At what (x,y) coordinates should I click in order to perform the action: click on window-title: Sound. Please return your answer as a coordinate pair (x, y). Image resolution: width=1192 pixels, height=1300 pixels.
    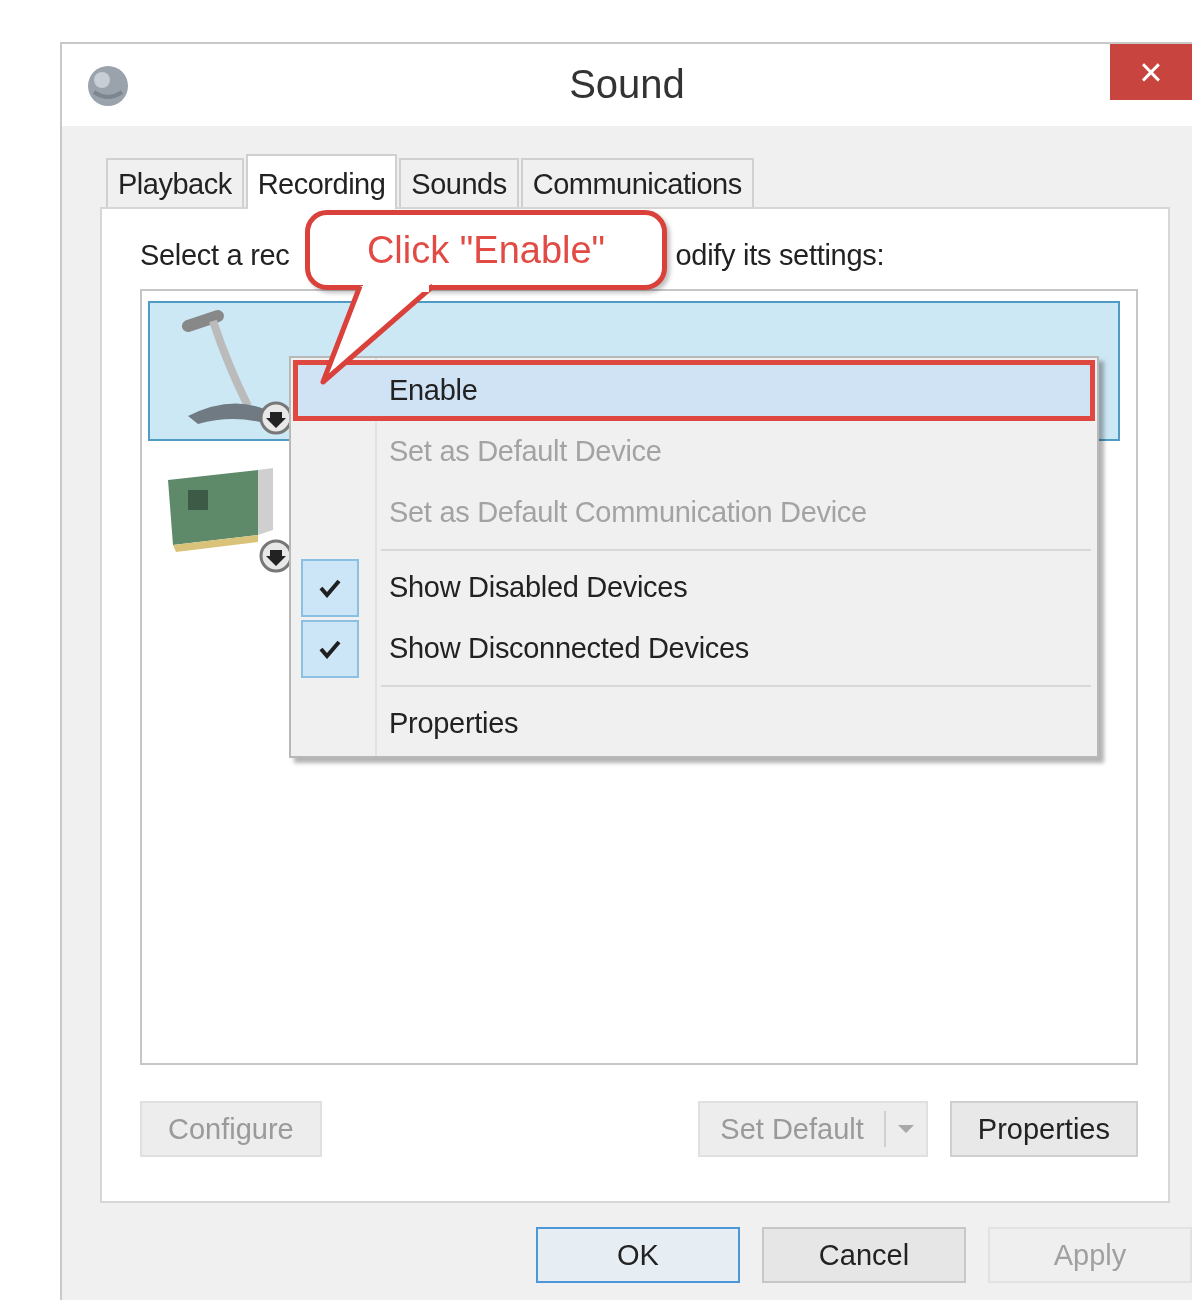
    Looking at the image, I should click on (627, 84).